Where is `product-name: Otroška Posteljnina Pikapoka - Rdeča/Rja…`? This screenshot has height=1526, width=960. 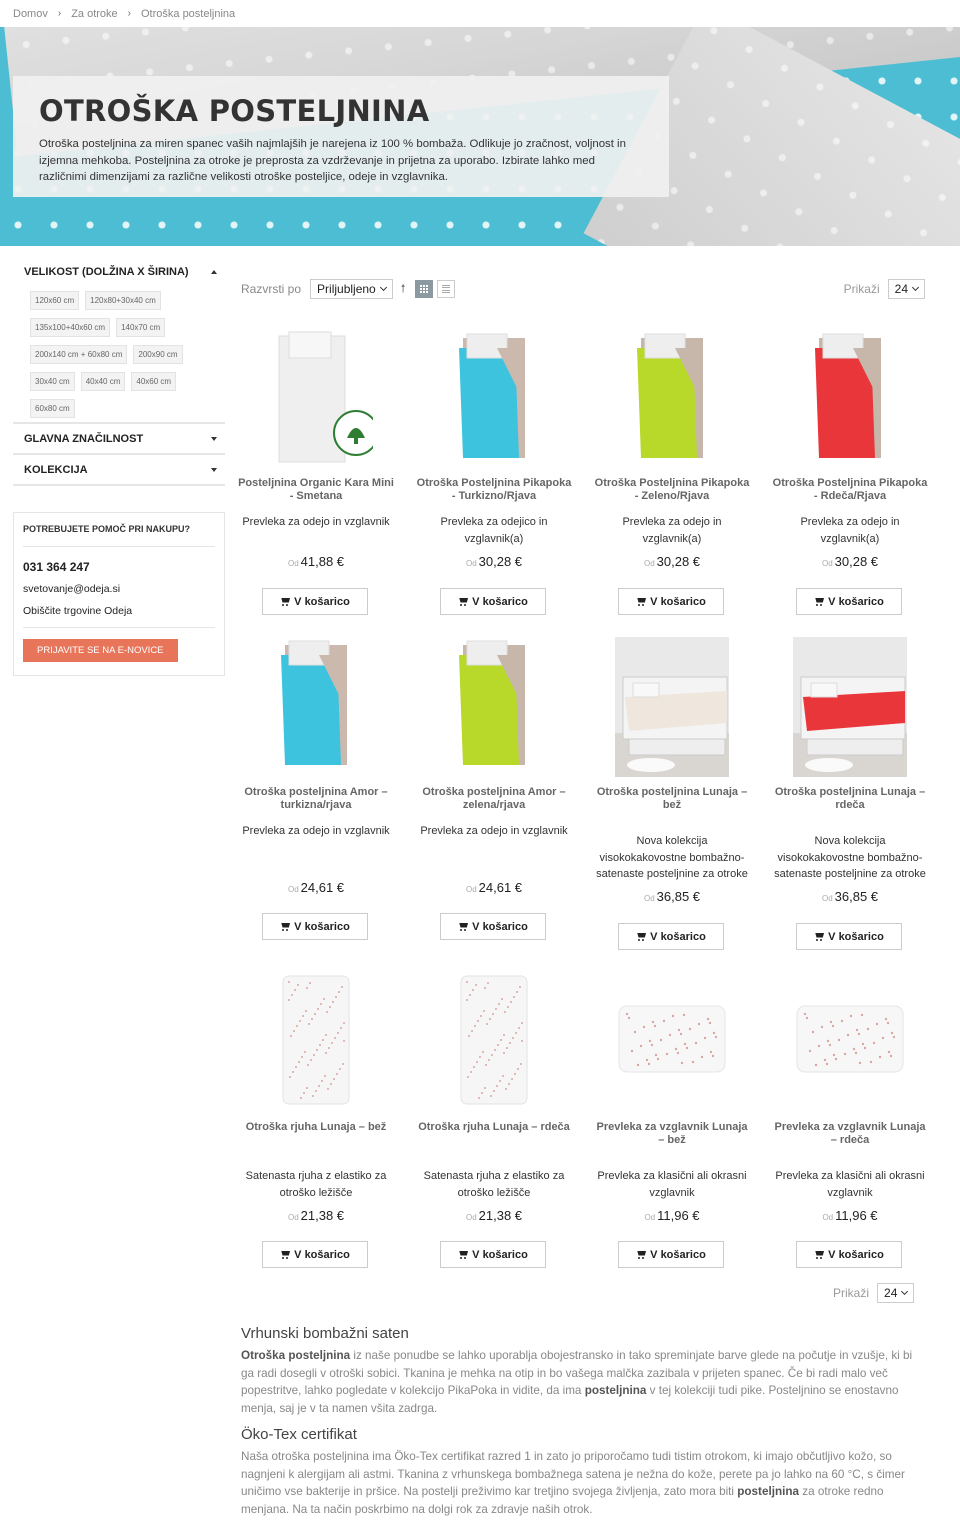
product-name: Otroška Posteljnina Pikapoka - Rdeča/Rja… is located at coordinates (850, 490).